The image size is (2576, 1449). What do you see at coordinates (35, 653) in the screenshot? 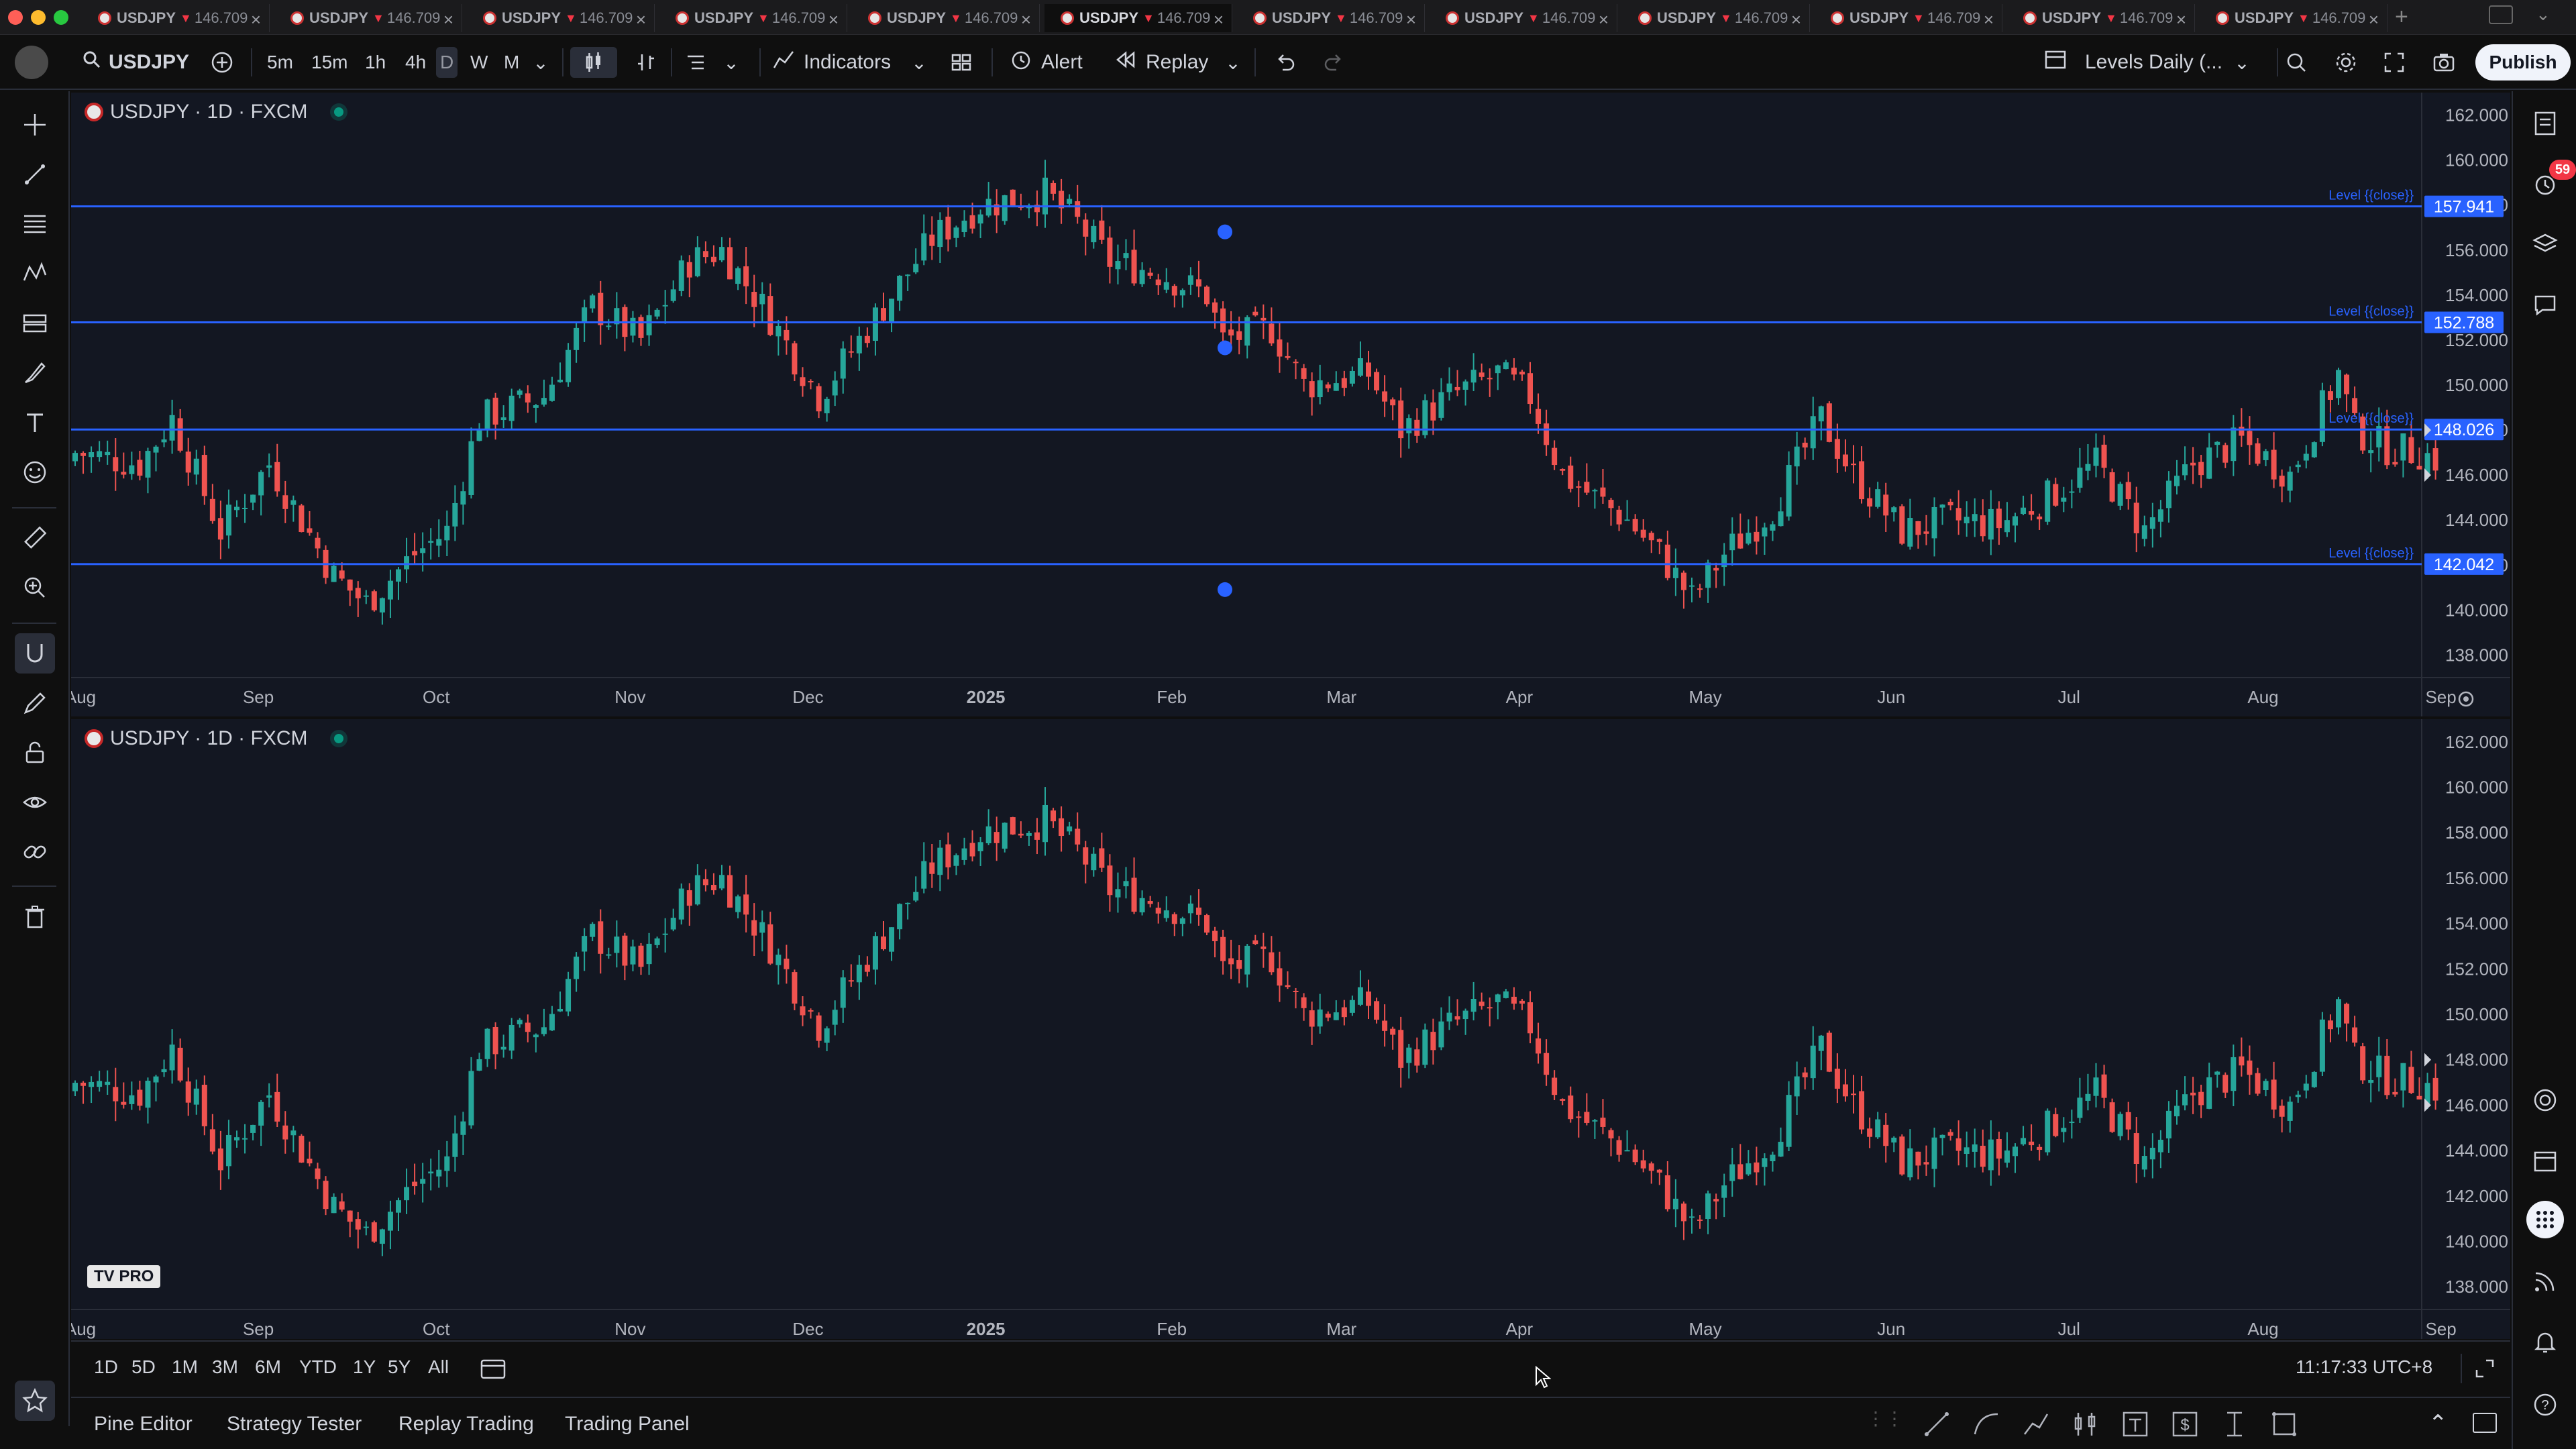
I see `magnet-icon` at bounding box center [35, 653].